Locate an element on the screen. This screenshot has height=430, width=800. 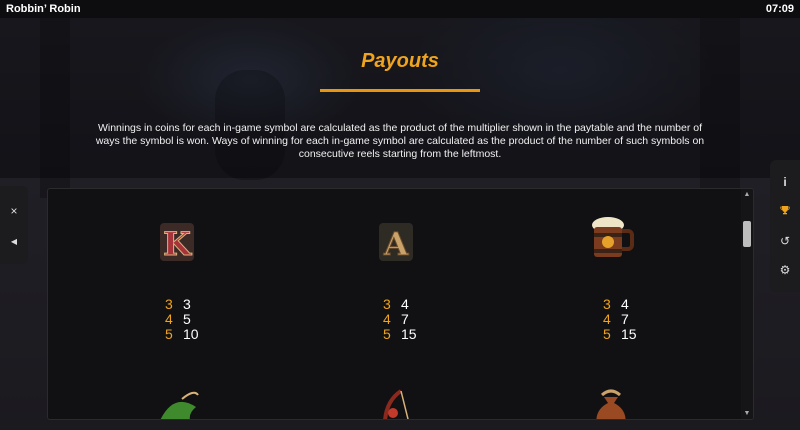
symbol-a-pays: 34 47 5 15 is located at coordinates (400, 319).